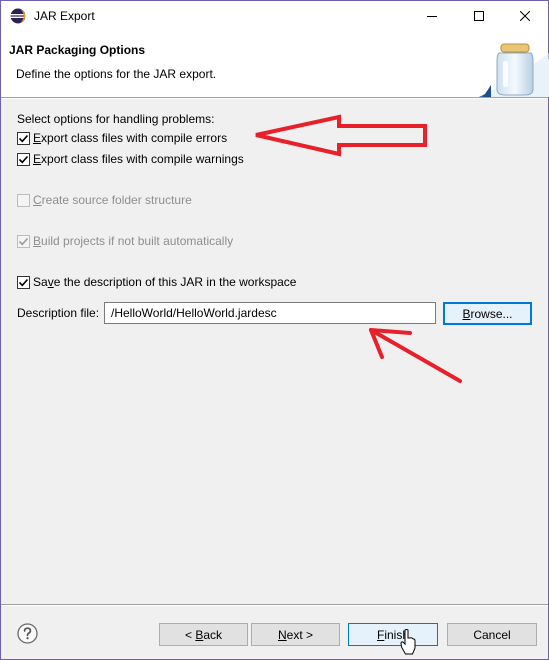 This screenshot has height=660, width=549. I want to click on export-errors-checkbox, so click(23, 138).